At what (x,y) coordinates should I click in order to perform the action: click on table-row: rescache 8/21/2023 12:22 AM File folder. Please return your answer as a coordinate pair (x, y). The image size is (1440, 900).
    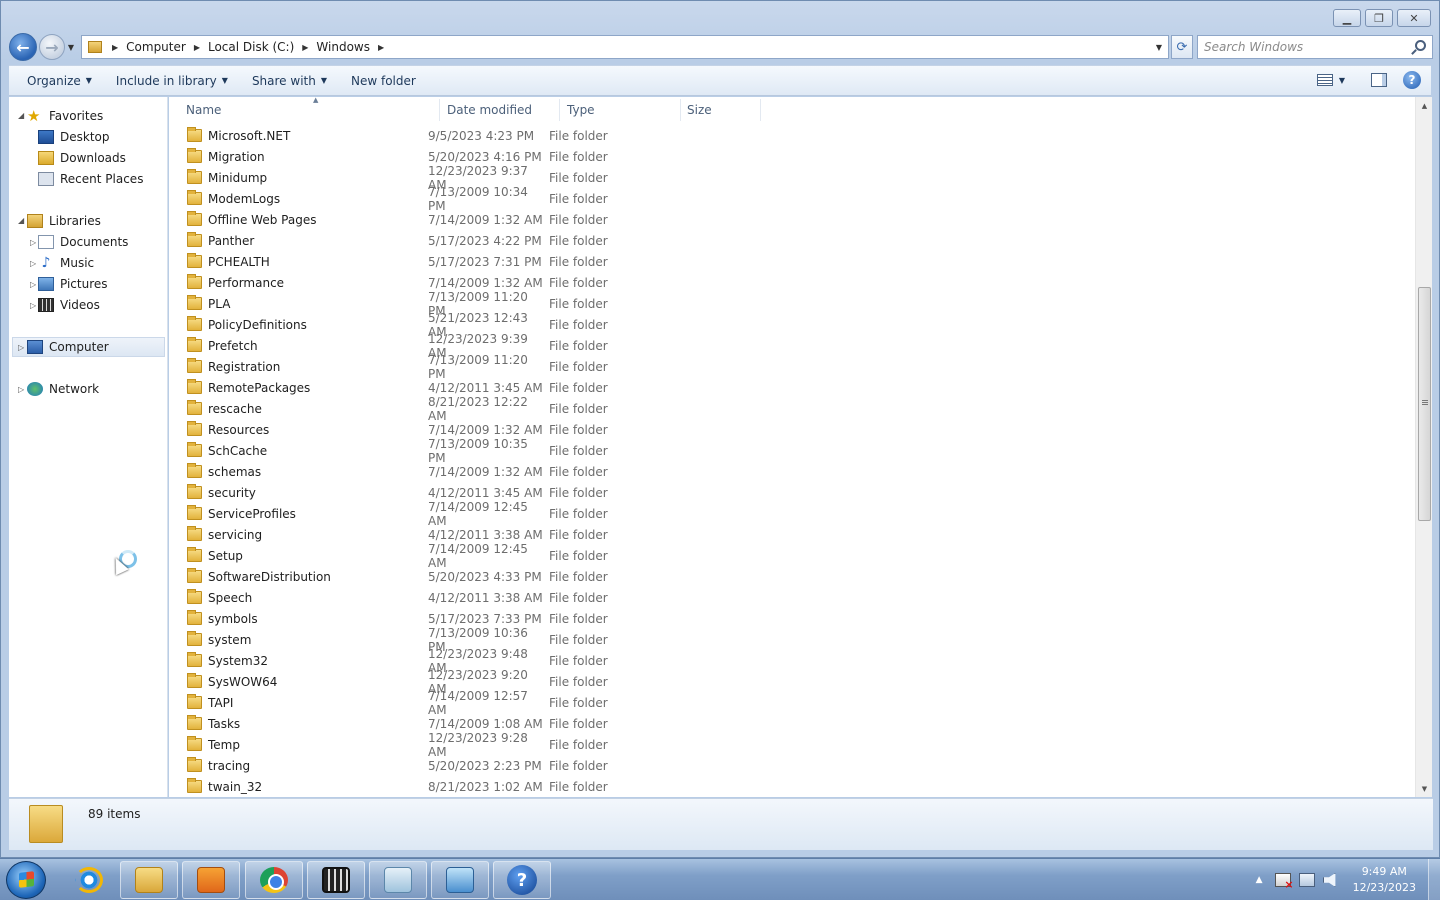
    Looking at the image, I should click on (397, 409).